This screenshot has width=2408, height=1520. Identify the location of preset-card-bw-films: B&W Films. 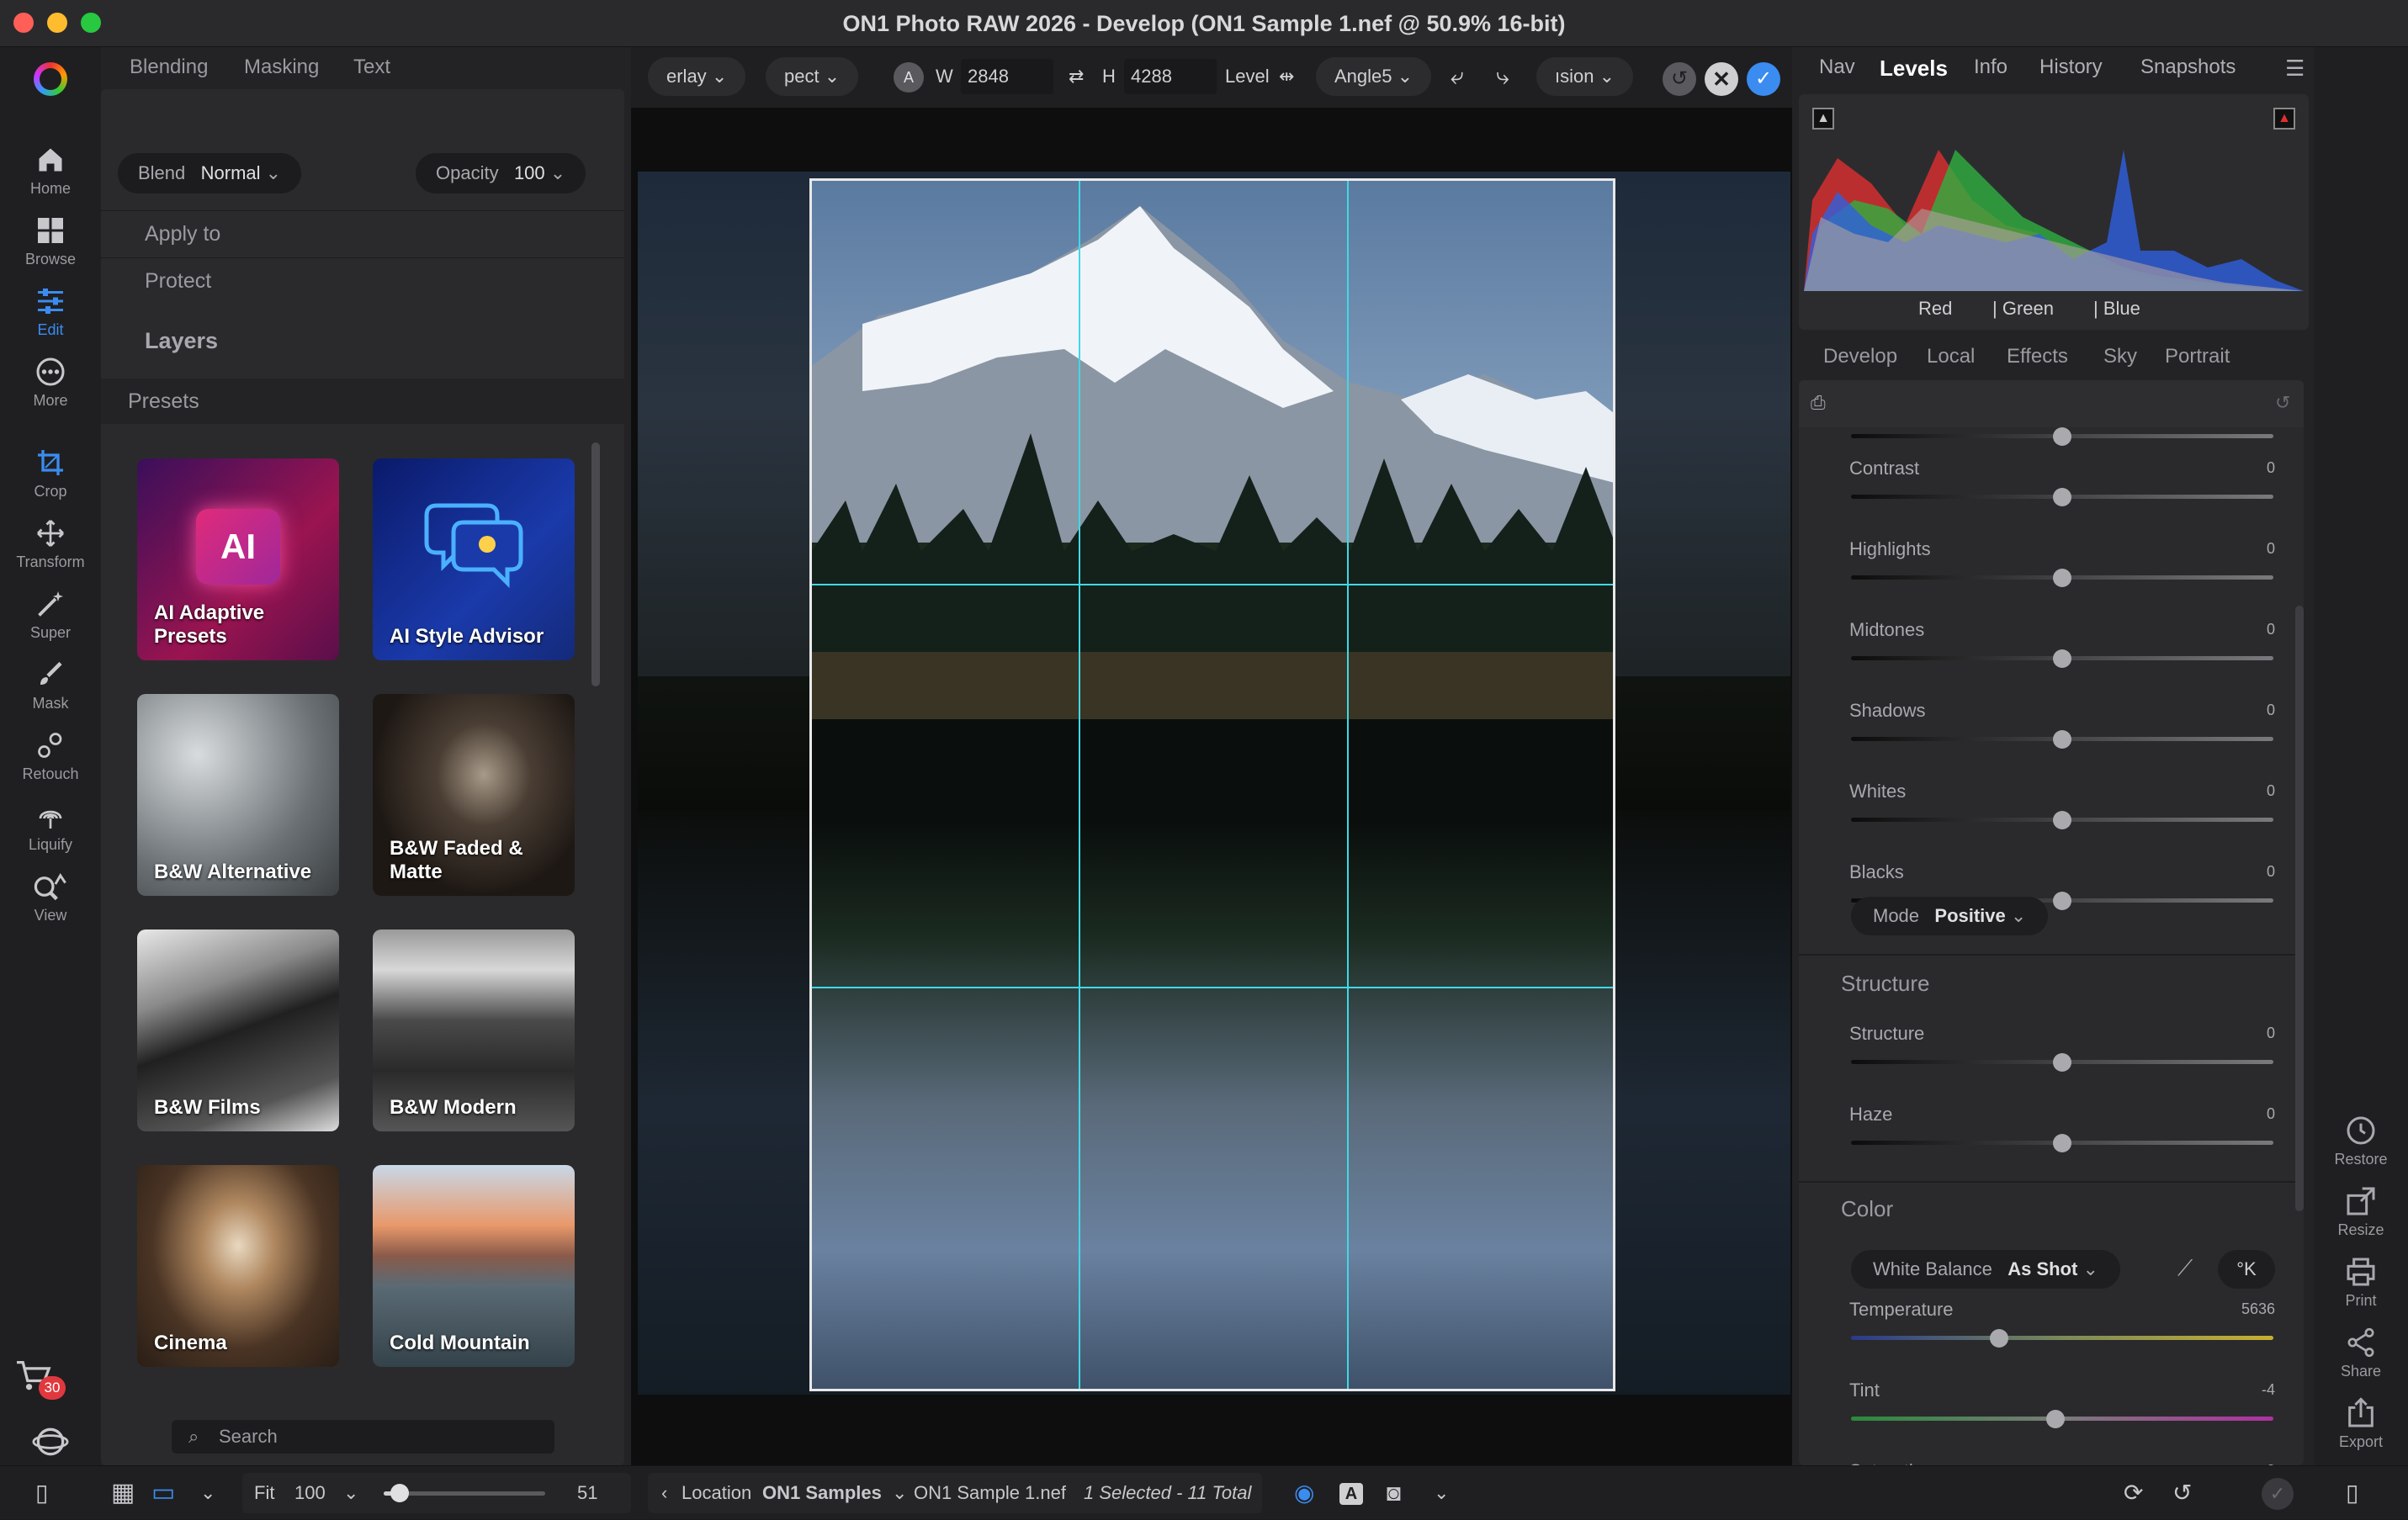
(238, 1030).